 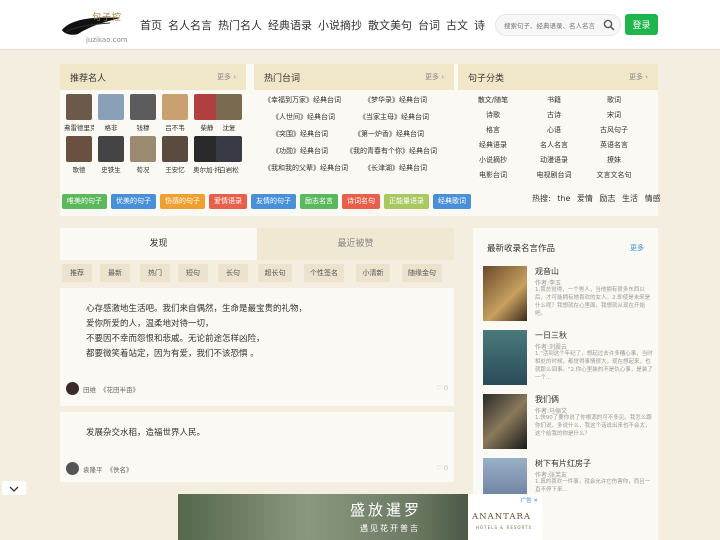 I want to click on celeb-item: 弗雷德里克, so click(x=79, y=113).